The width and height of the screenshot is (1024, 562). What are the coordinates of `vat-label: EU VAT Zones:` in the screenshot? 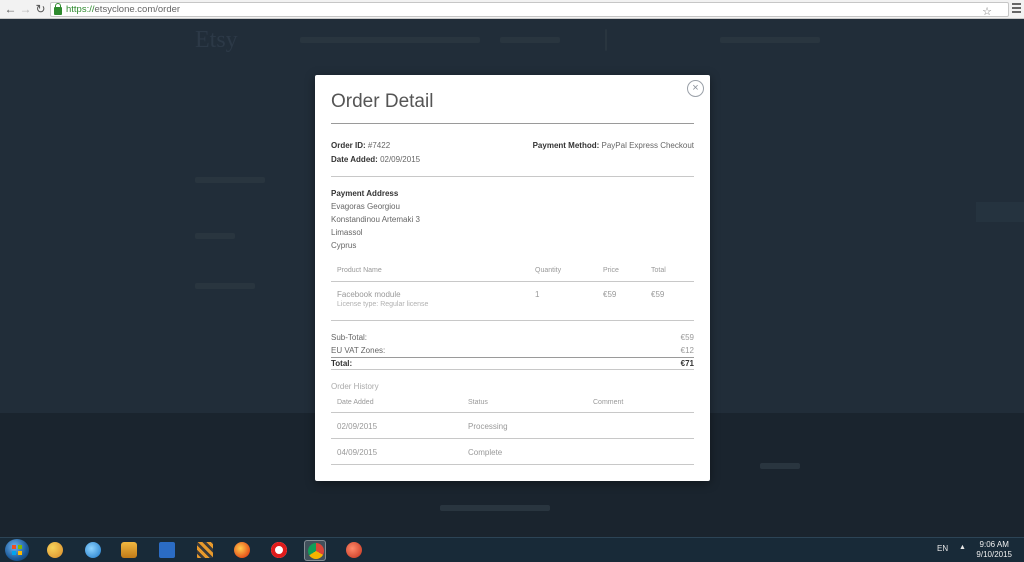 It's located at (358, 350).